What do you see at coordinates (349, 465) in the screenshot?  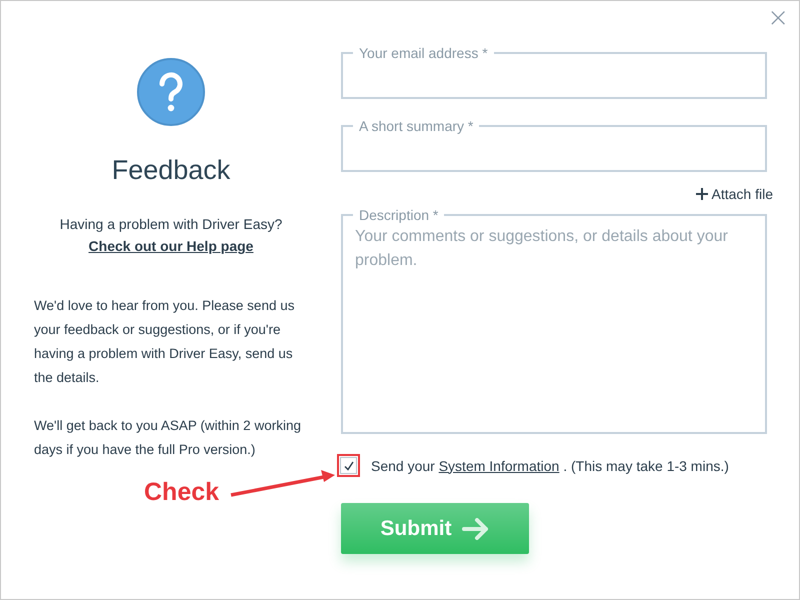 I see `checkmark-icon` at bounding box center [349, 465].